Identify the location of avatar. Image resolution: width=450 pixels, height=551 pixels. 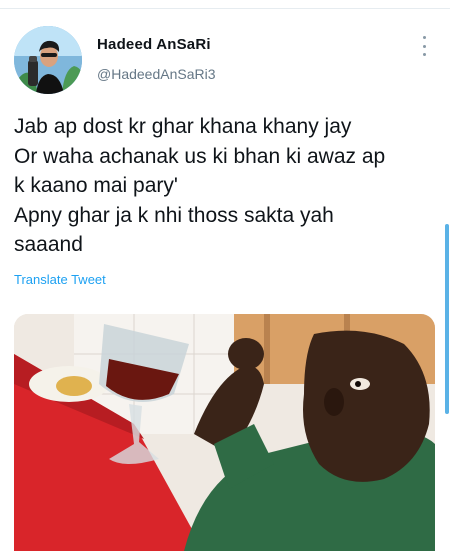
(48, 60).